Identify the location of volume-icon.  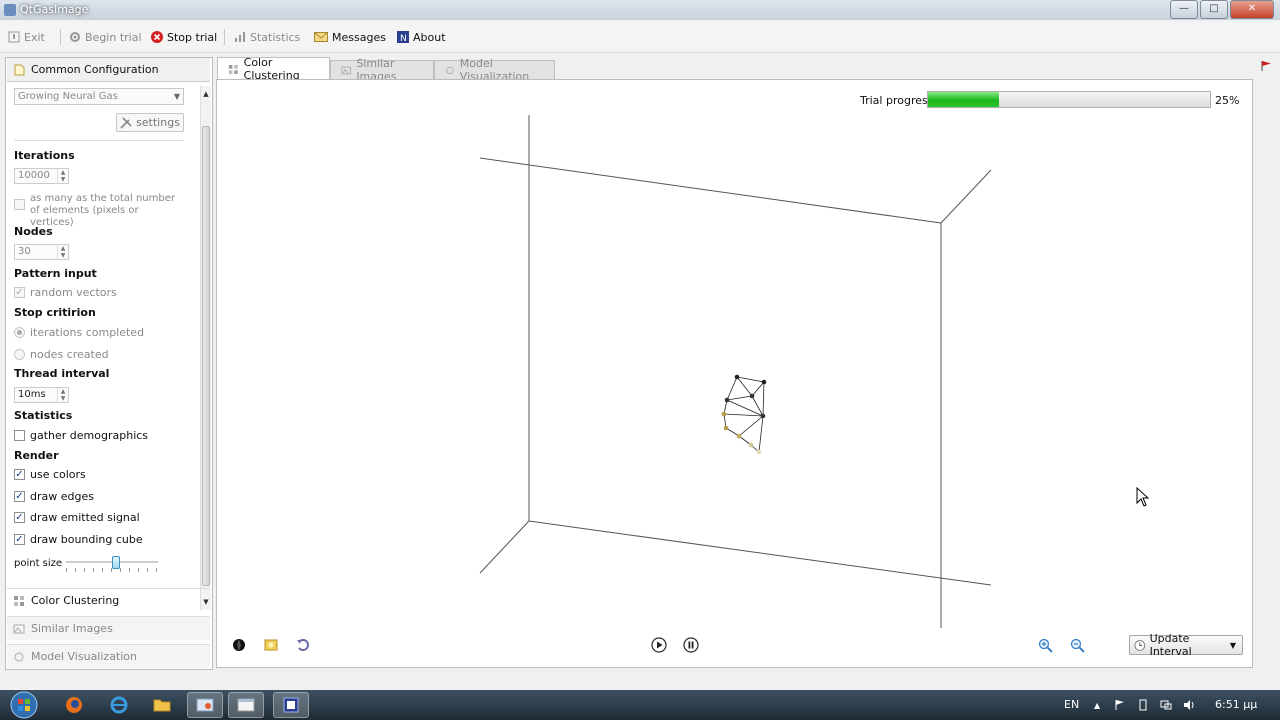
(1189, 705).